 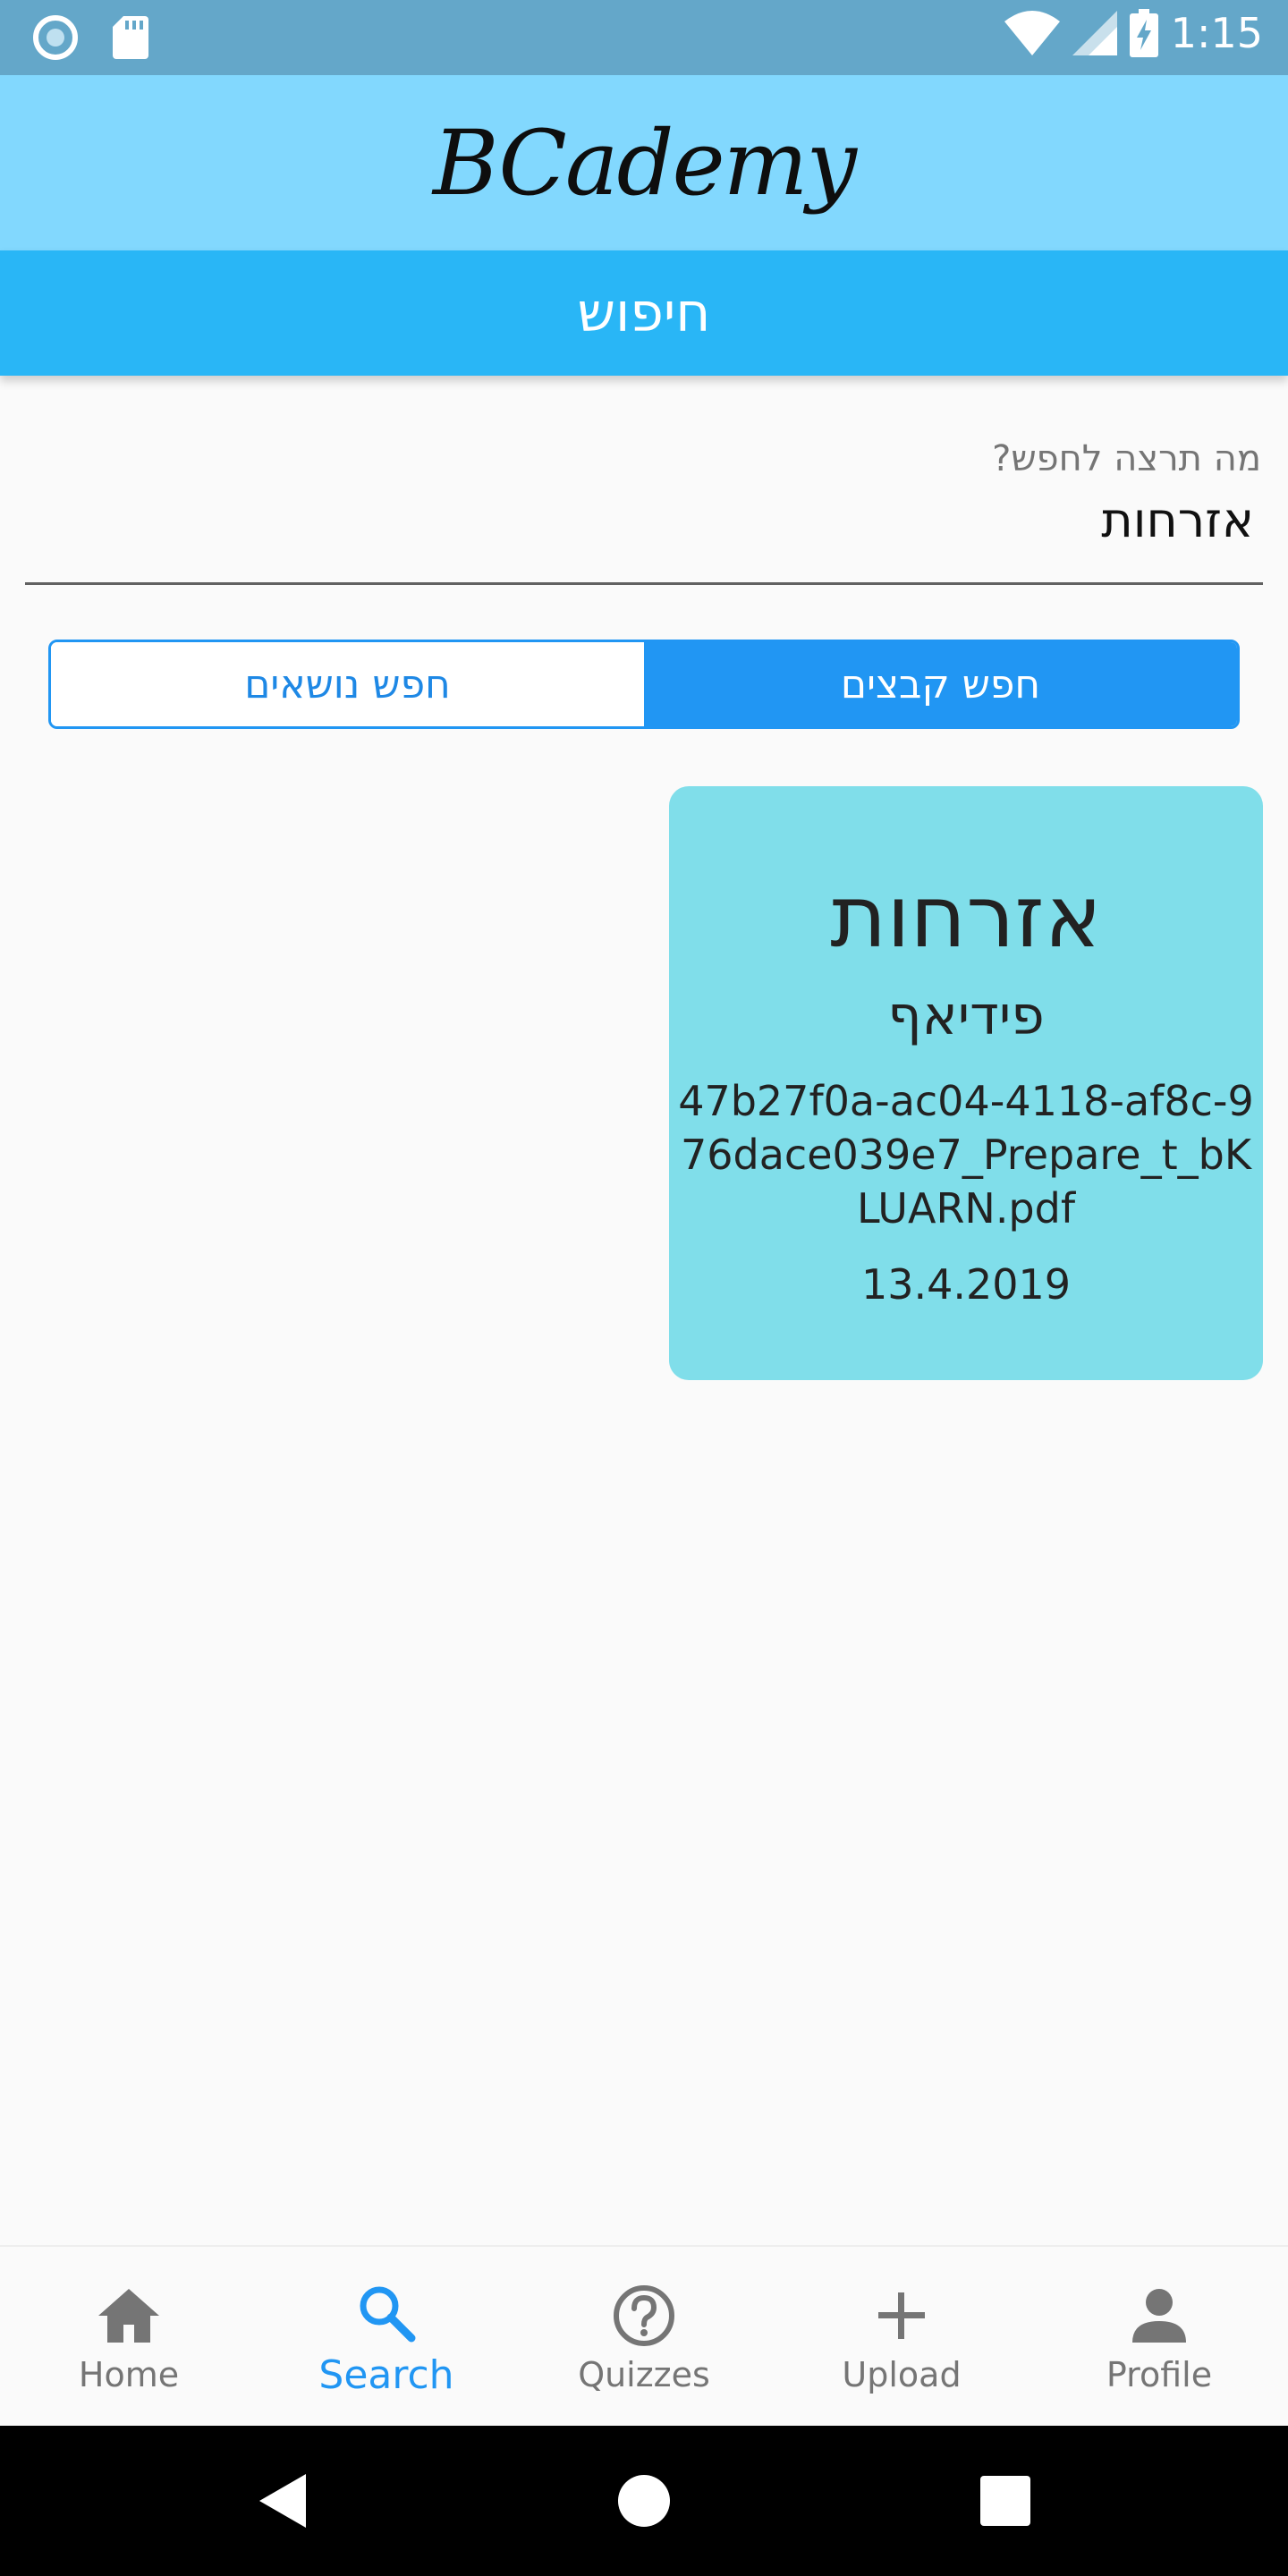 I want to click on search-field-label: מה תרצה לחפש?, so click(x=1126, y=458).